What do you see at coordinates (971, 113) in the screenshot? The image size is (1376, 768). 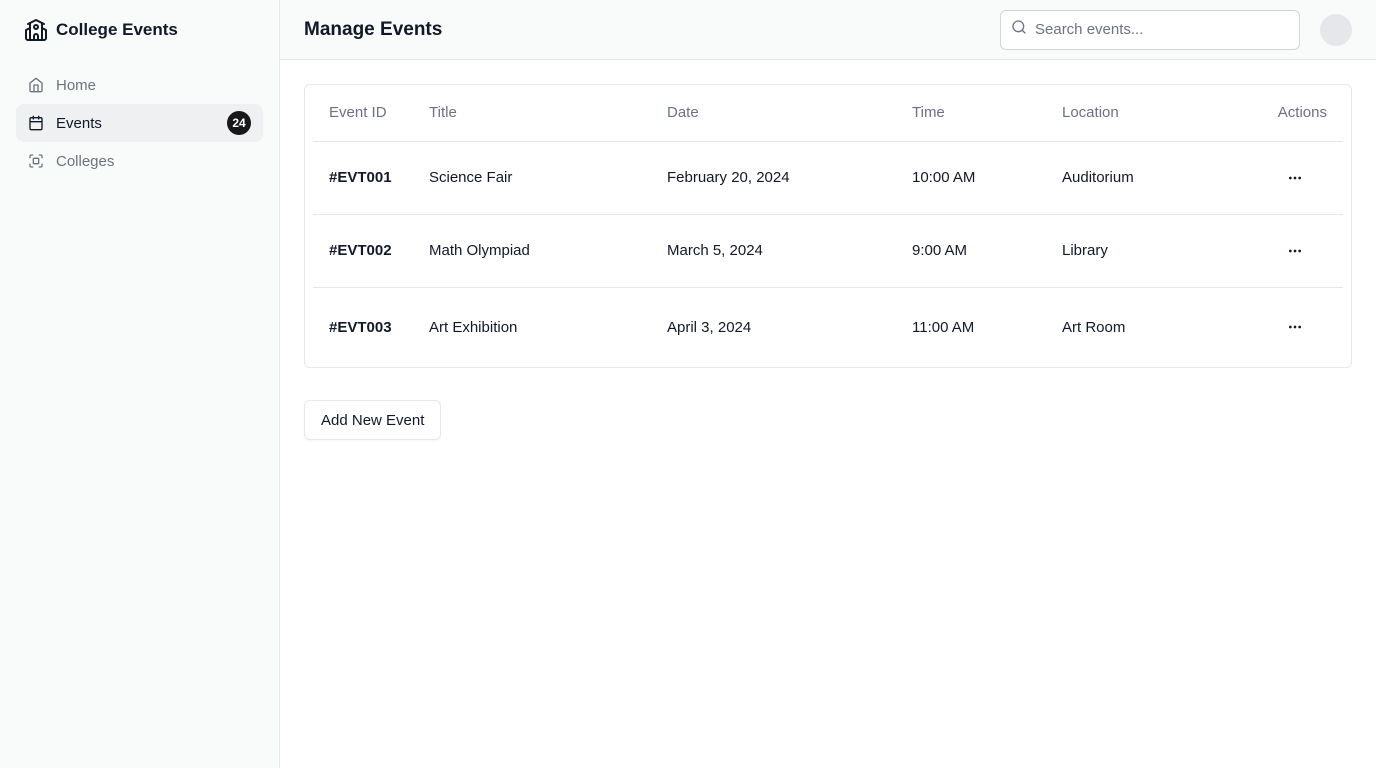 I see `column-header-time: Time` at bounding box center [971, 113].